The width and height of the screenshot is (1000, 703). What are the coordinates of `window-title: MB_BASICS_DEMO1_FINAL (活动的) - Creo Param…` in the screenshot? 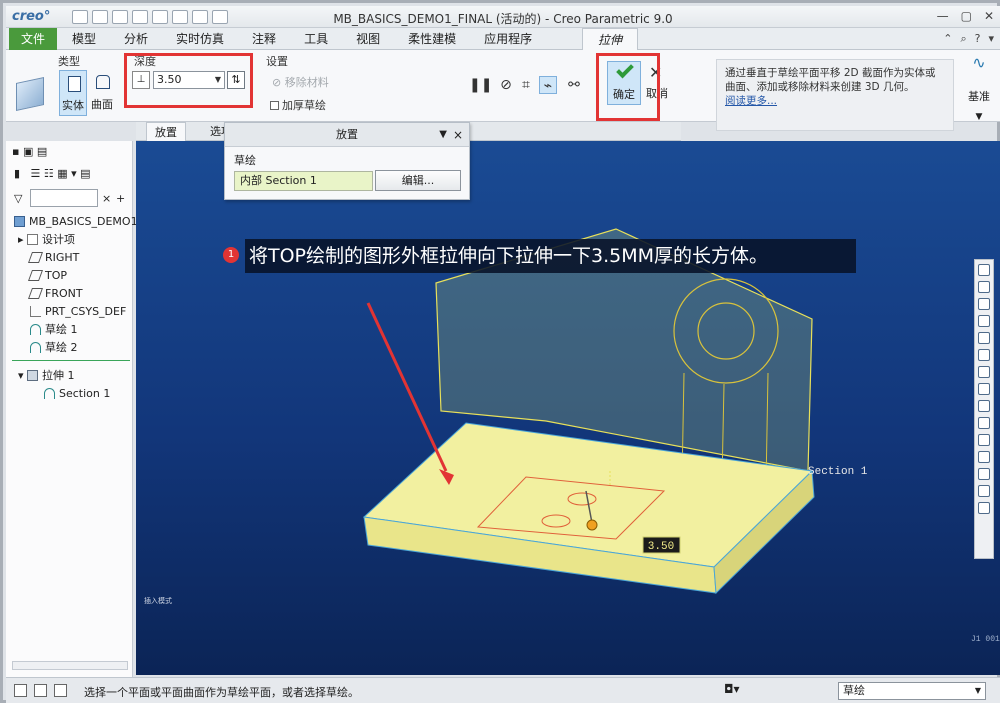 It's located at (503, 19).